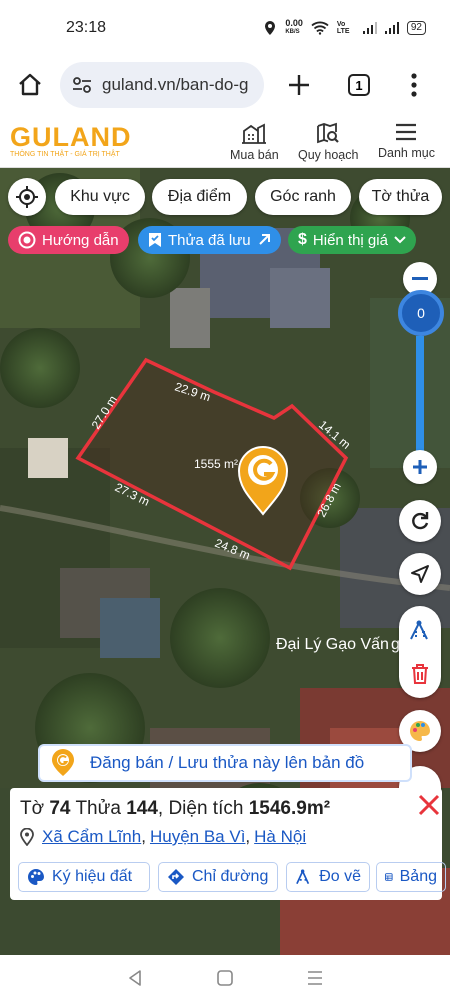 The image size is (450, 1000). I want to click on tab-switcher-button: 1, so click(359, 85).